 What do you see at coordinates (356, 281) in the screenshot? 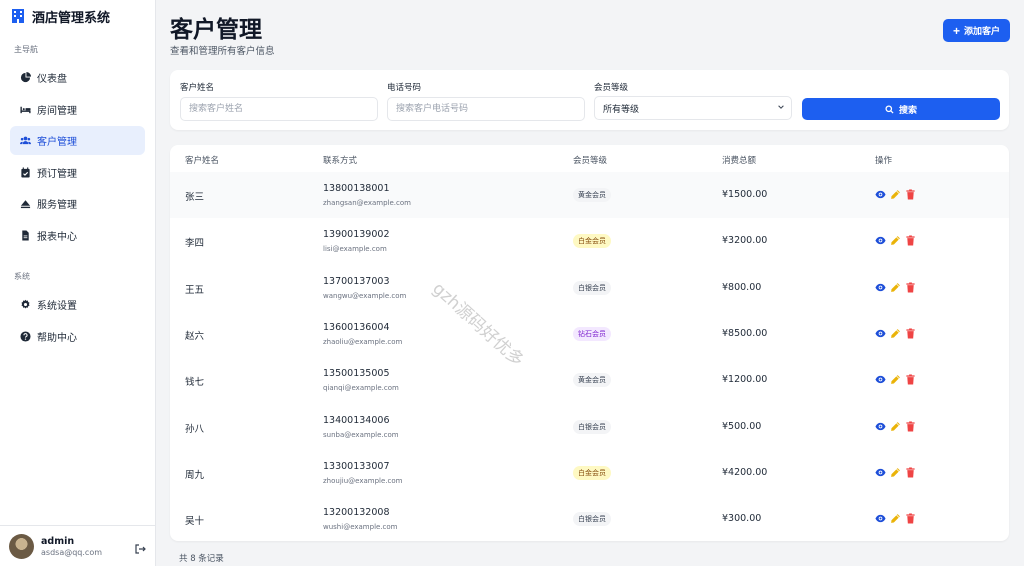
I see `customer-phone: 13700137003` at bounding box center [356, 281].